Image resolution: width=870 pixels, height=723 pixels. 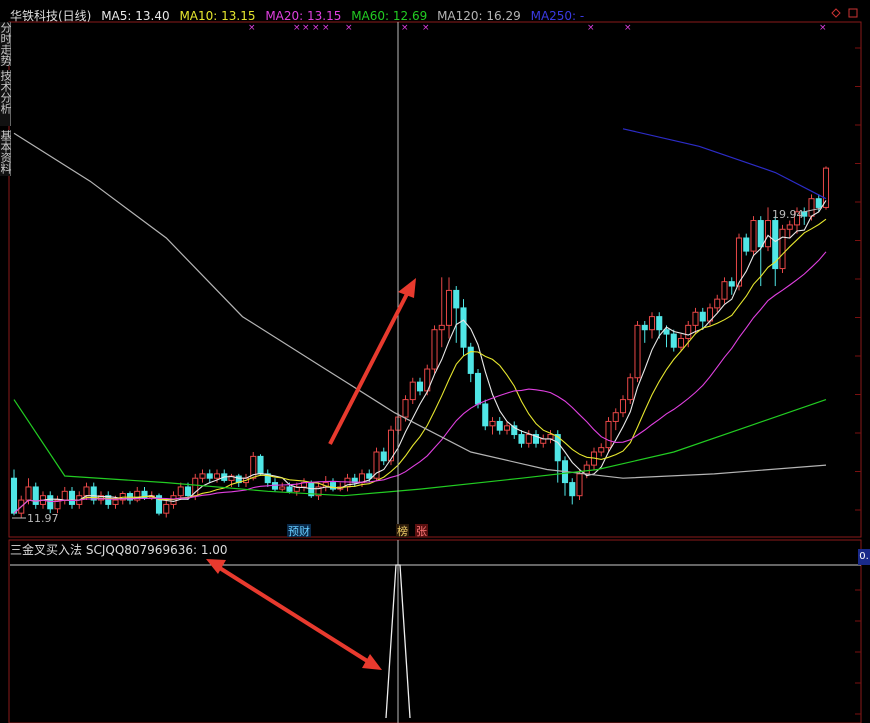 I want to click on ma10-value: MA10: 13.15, so click(x=217, y=16).